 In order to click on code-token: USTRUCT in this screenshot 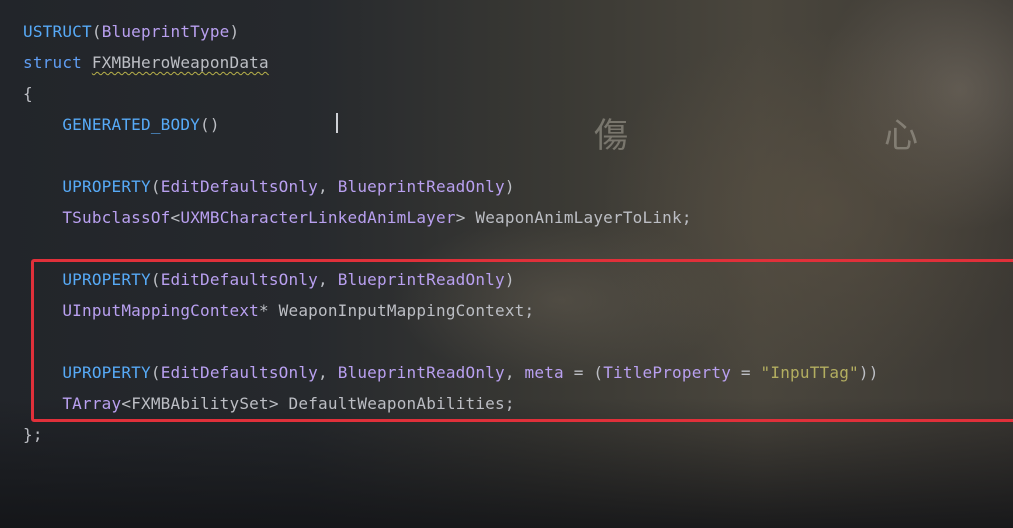, I will do `click(57, 31)`.